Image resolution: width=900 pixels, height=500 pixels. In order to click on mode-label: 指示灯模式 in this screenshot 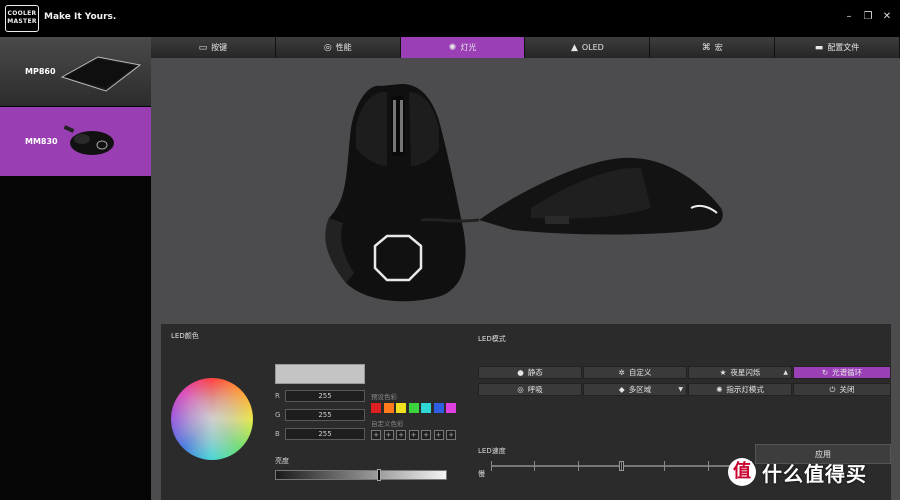, I will do `click(745, 389)`.